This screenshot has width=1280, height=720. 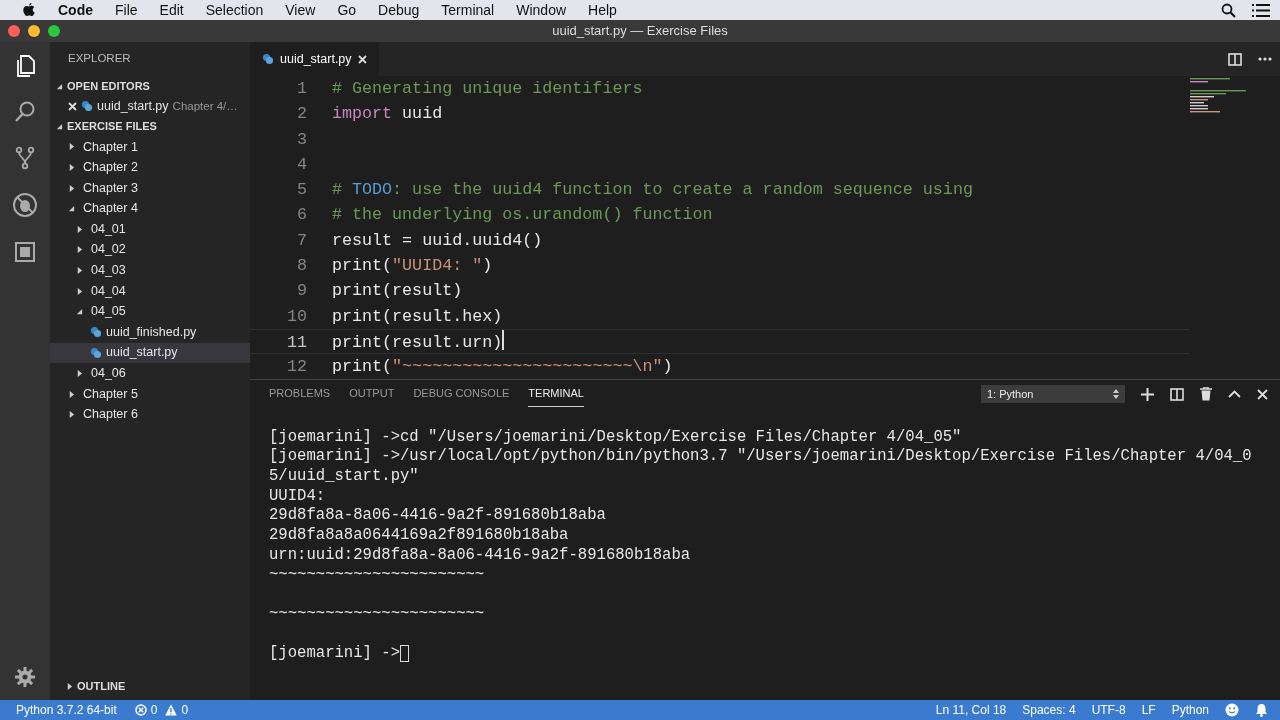 What do you see at coordinates (150, 250) in the screenshot?
I see `tree-item: 04_02` at bounding box center [150, 250].